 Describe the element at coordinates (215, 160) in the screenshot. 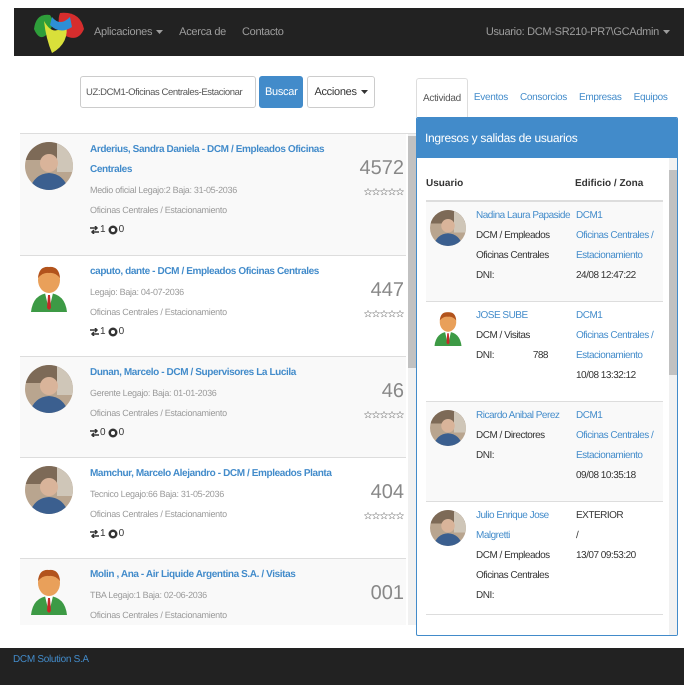

I see `person-link: Arderius, Sandra Daniela - DCM / Empleados Oficinas Centrales` at that location.